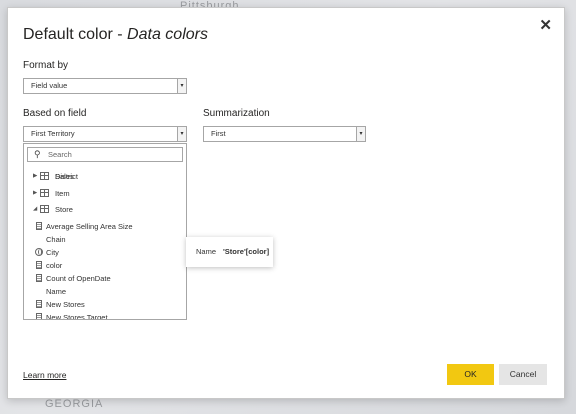  What do you see at coordinates (545, 25) in the screenshot?
I see `close-icon: ✕` at bounding box center [545, 25].